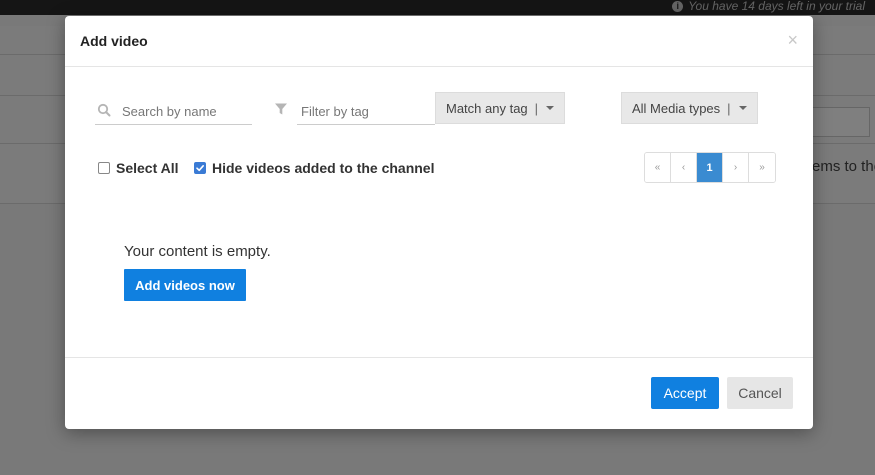 This screenshot has height=475, width=875. What do you see at coordinates (104, 110) in the screenshot?
I see `search-icon` at bounding box center [104, 110].